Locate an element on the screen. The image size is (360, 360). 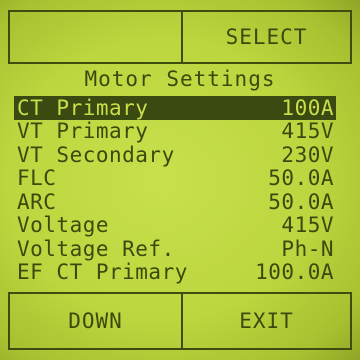
top-softkey-bar: SELECT is located at coordinates (180, 37).